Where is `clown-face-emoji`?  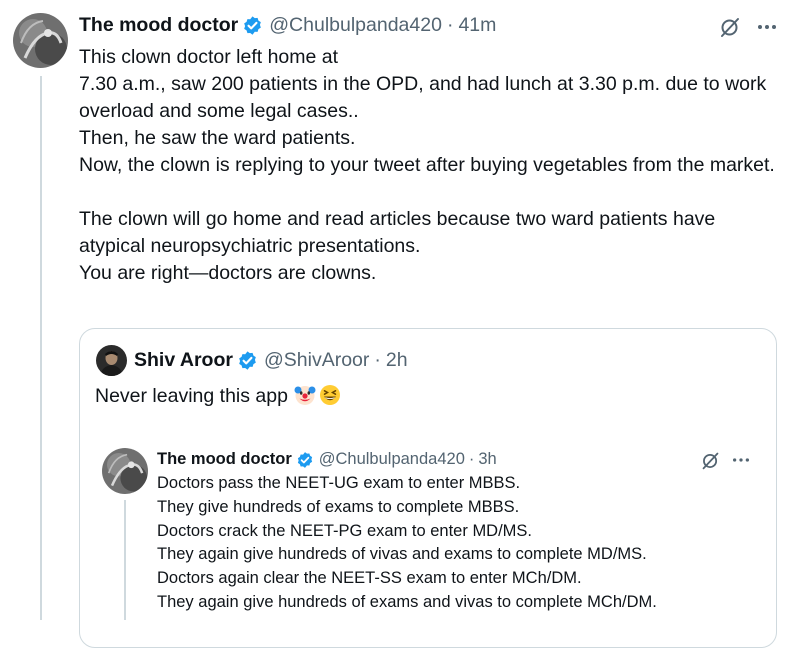 clown-face-emoji is located at coordinates (305, 395).